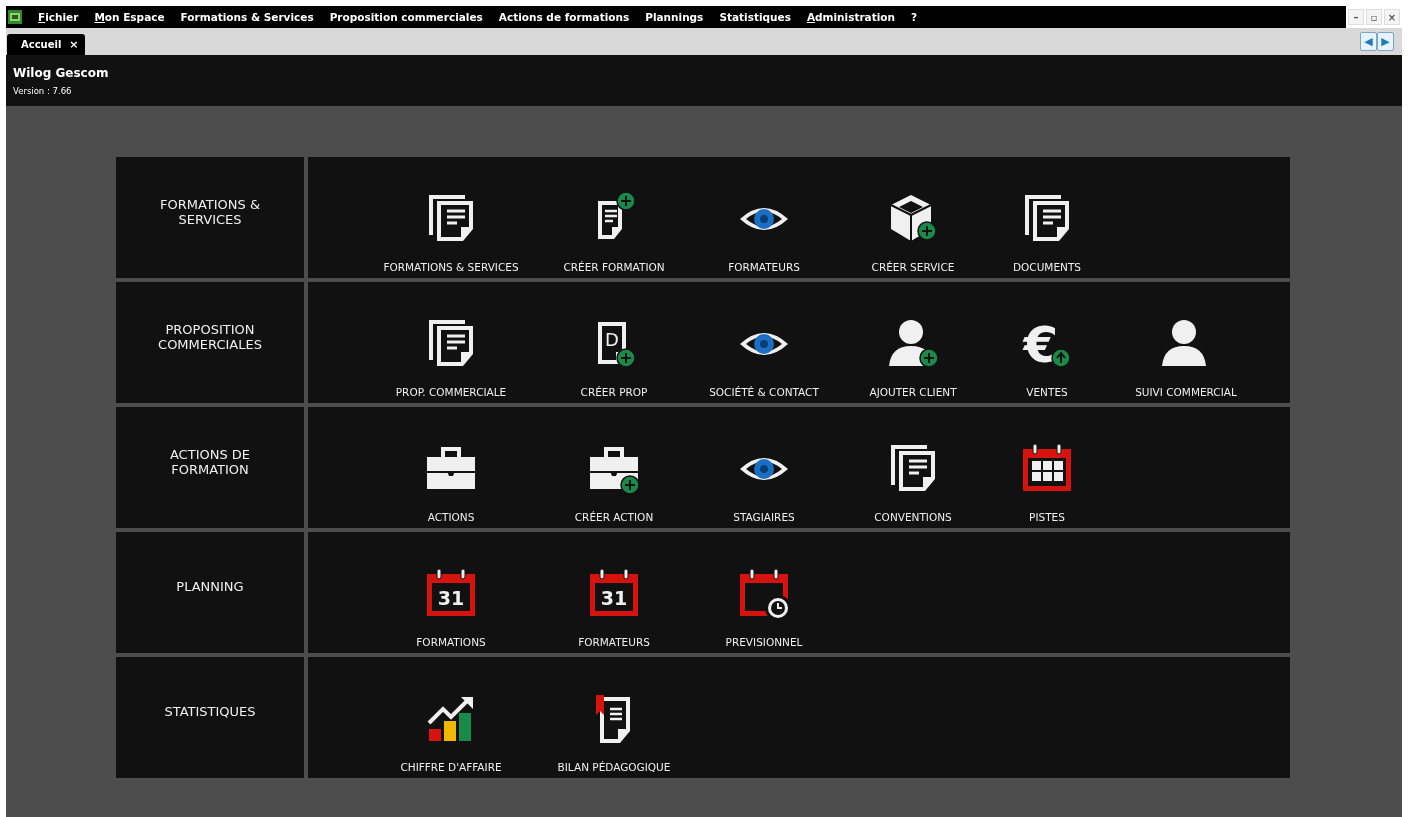  I want to click on tile-button: CONVENTIONS, so click(913, 482).